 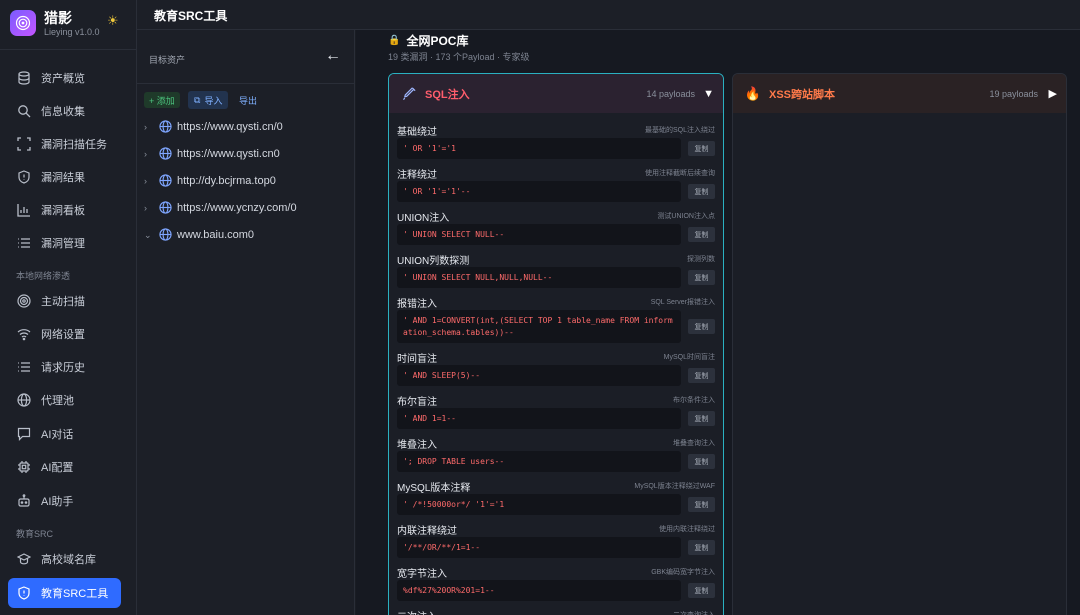 I want to click on payload-code: ' OR '1'='1'--, so click(x=539, y=191).